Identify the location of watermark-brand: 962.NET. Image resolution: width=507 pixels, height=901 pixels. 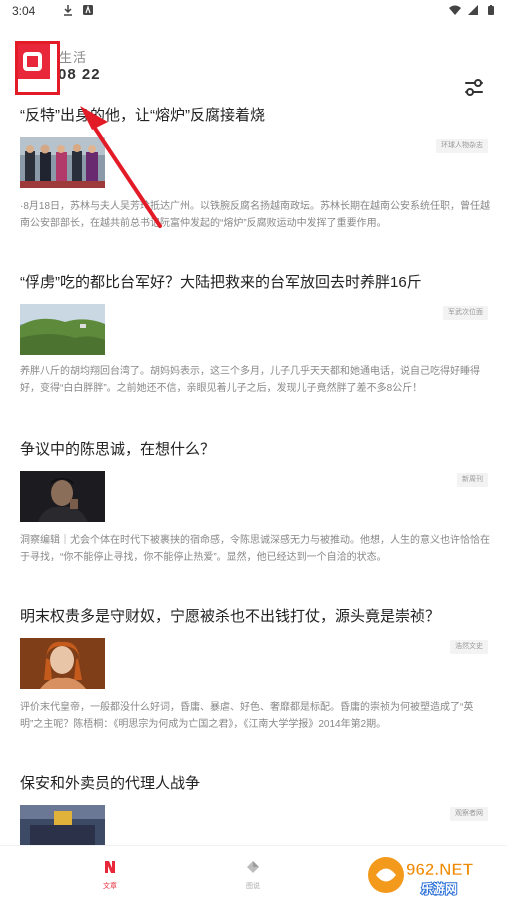
(440, 869).